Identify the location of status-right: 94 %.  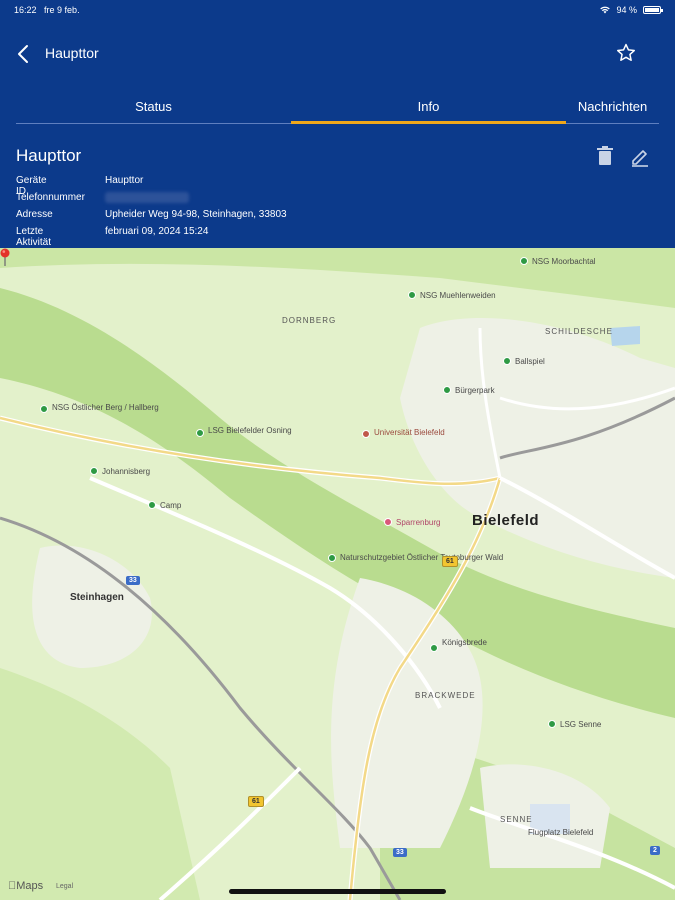
(631, 10).